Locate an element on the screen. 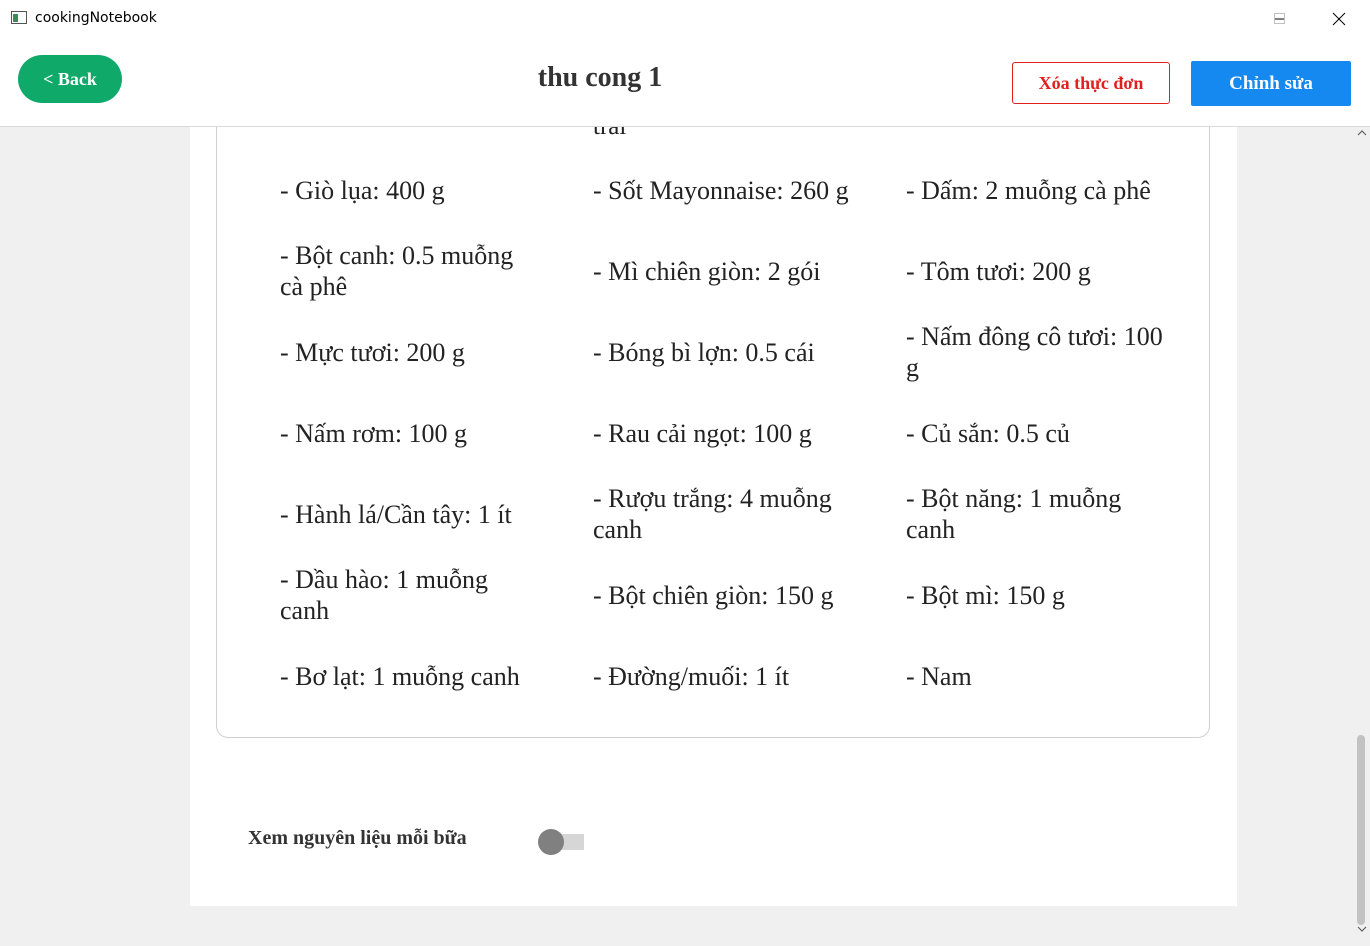 The image size is (1370, 946). ingredient-item: - Nấm rơm: 100 g is located at coordinates (374, 433).